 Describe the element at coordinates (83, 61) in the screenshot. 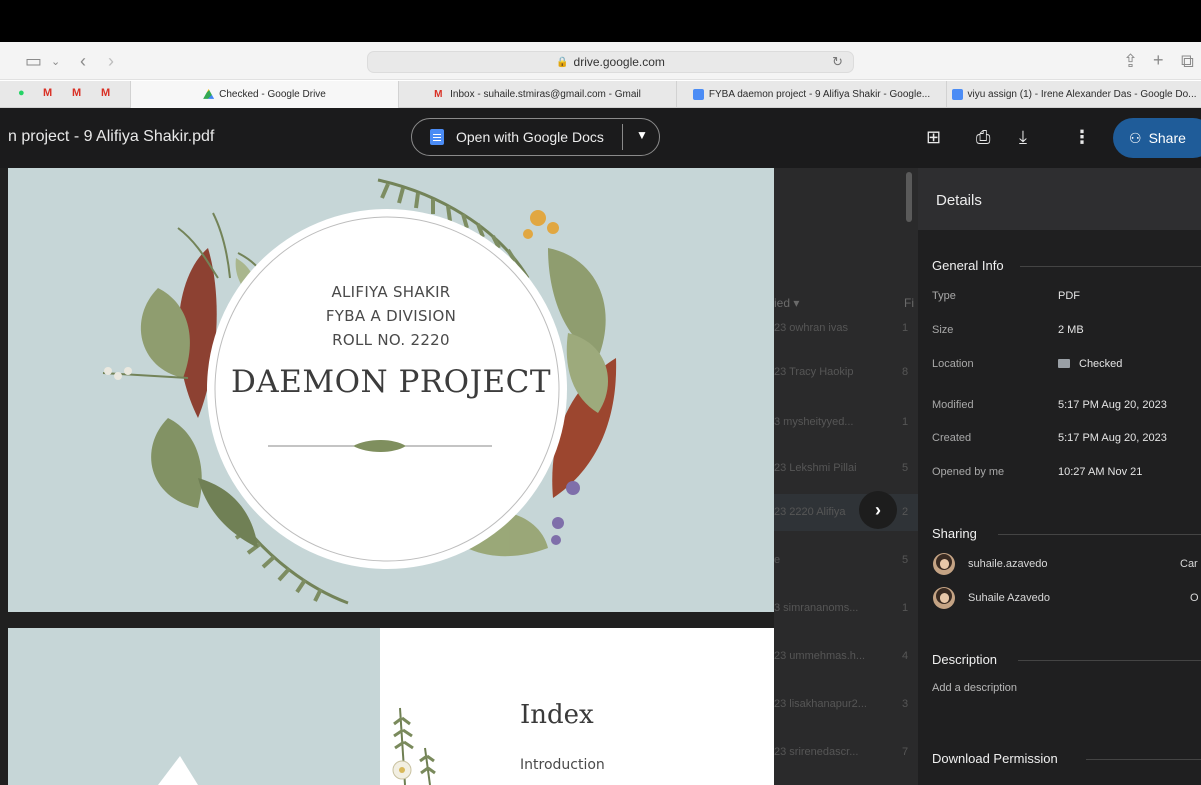

I see `back-icon: ‹` at that location.